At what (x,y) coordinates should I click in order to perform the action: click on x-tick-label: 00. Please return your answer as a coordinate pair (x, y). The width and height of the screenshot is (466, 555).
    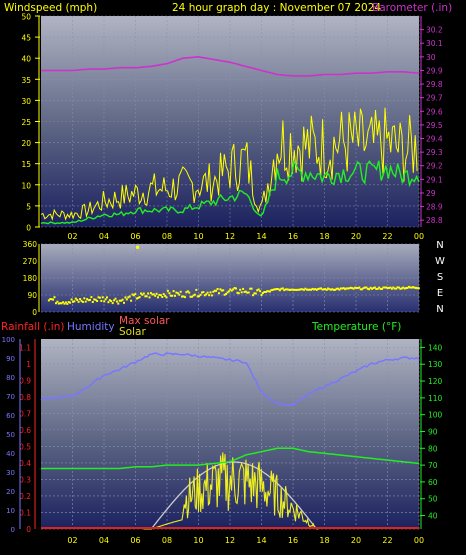
    Looking at the image, I should click on (419, 540).